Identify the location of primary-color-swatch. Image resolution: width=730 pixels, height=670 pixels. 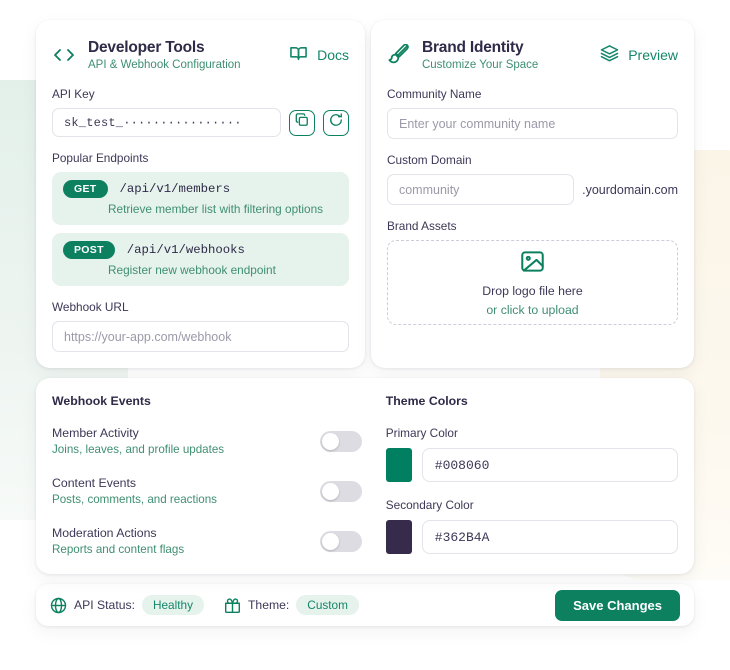
(398, 465).